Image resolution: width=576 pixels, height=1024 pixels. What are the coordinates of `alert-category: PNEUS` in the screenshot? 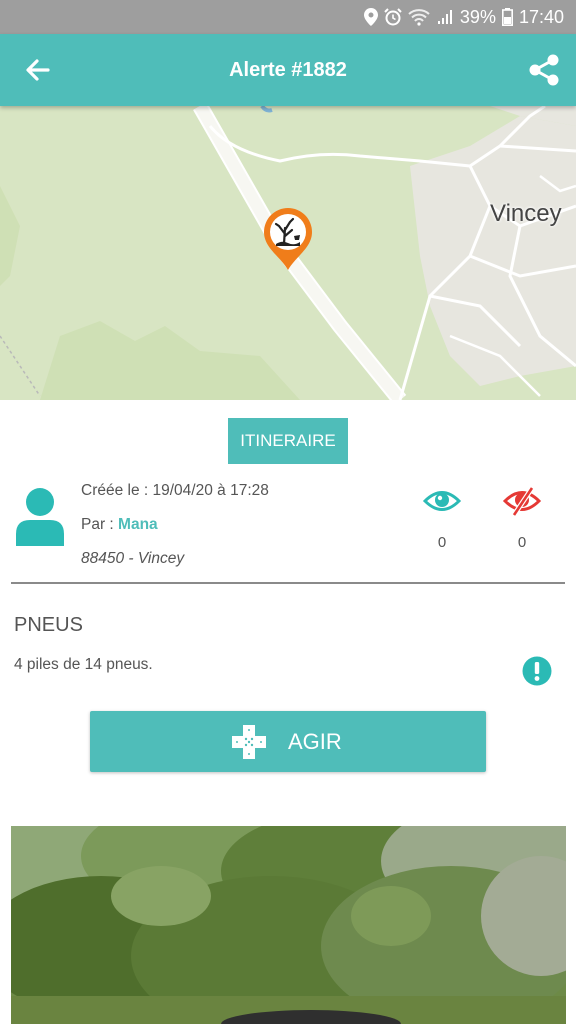 It's located at (48, 625).